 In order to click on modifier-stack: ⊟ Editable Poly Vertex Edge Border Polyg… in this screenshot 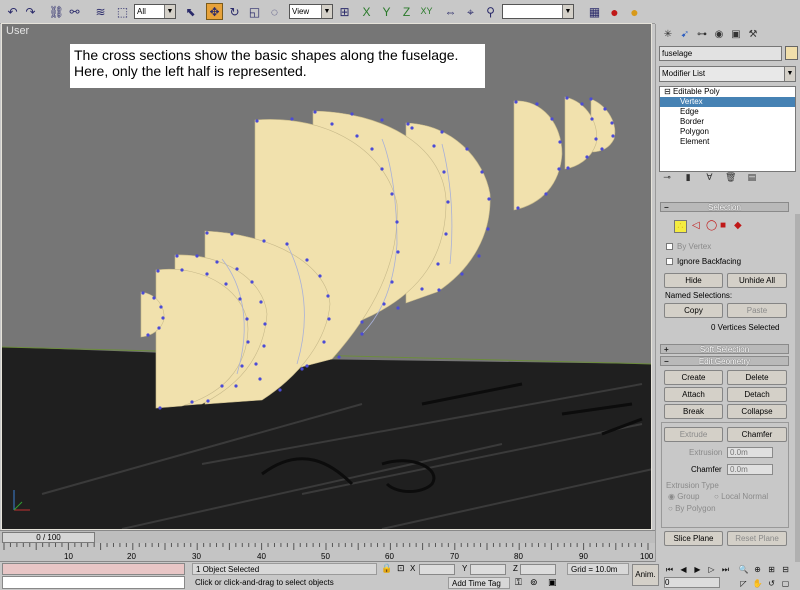, I will do `click(727, 129)`.